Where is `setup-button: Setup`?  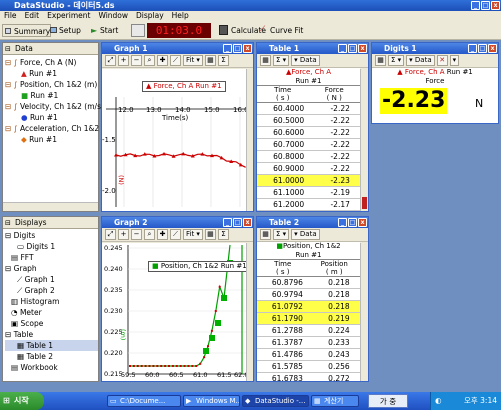 setup-button: Setup is located at coordinates (64, 30).